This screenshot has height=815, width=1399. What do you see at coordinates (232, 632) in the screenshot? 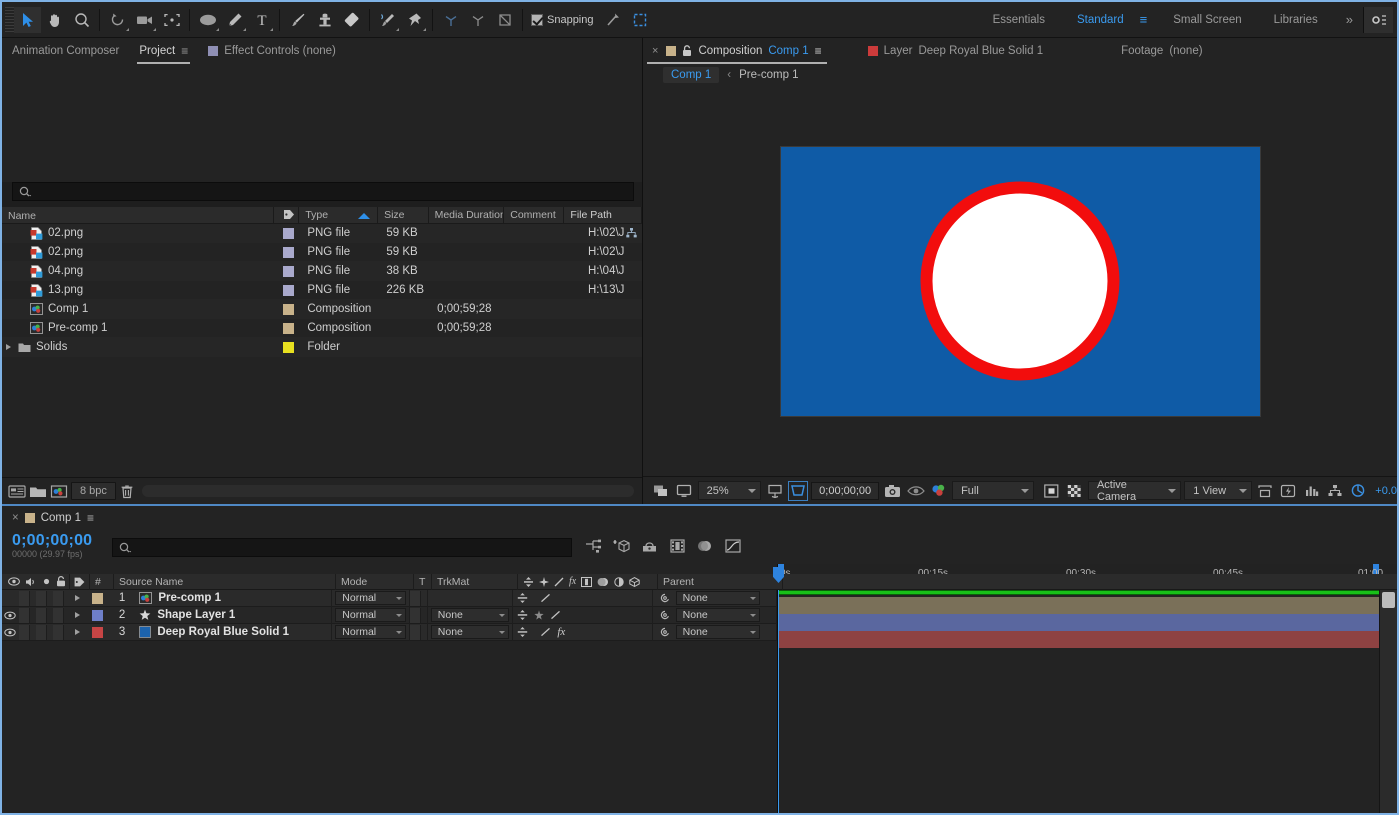
I see `layer-source-name-cell: Deep Royal Blue Solid 1` at bounding box center [232, 632].